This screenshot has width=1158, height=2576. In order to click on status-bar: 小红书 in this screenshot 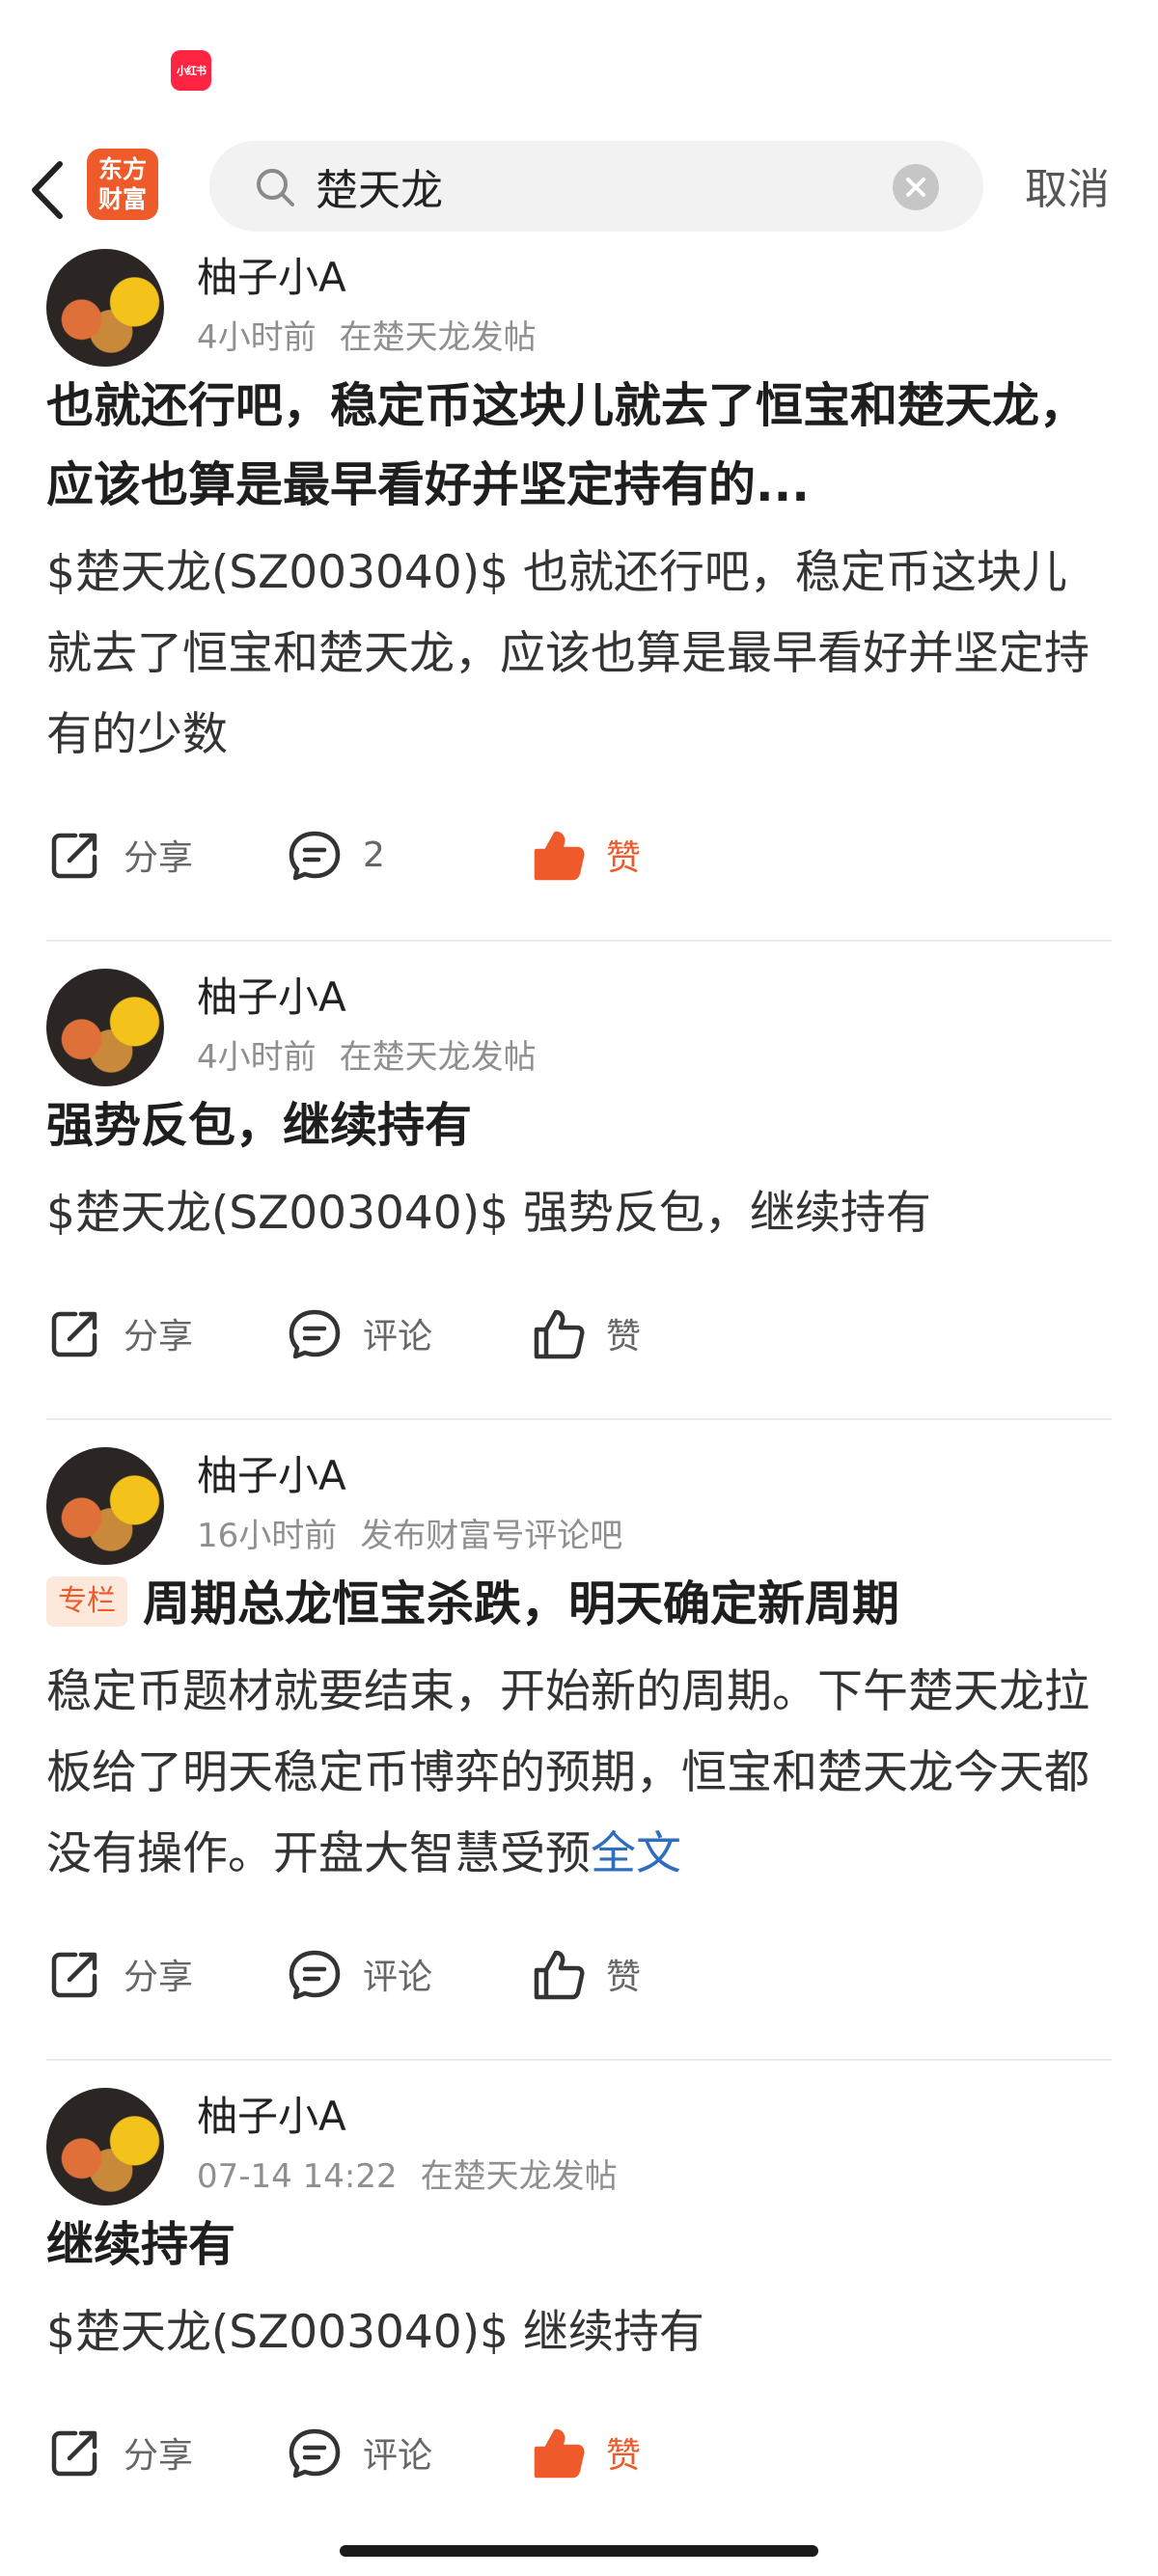, I will do `click(579, 67)`.